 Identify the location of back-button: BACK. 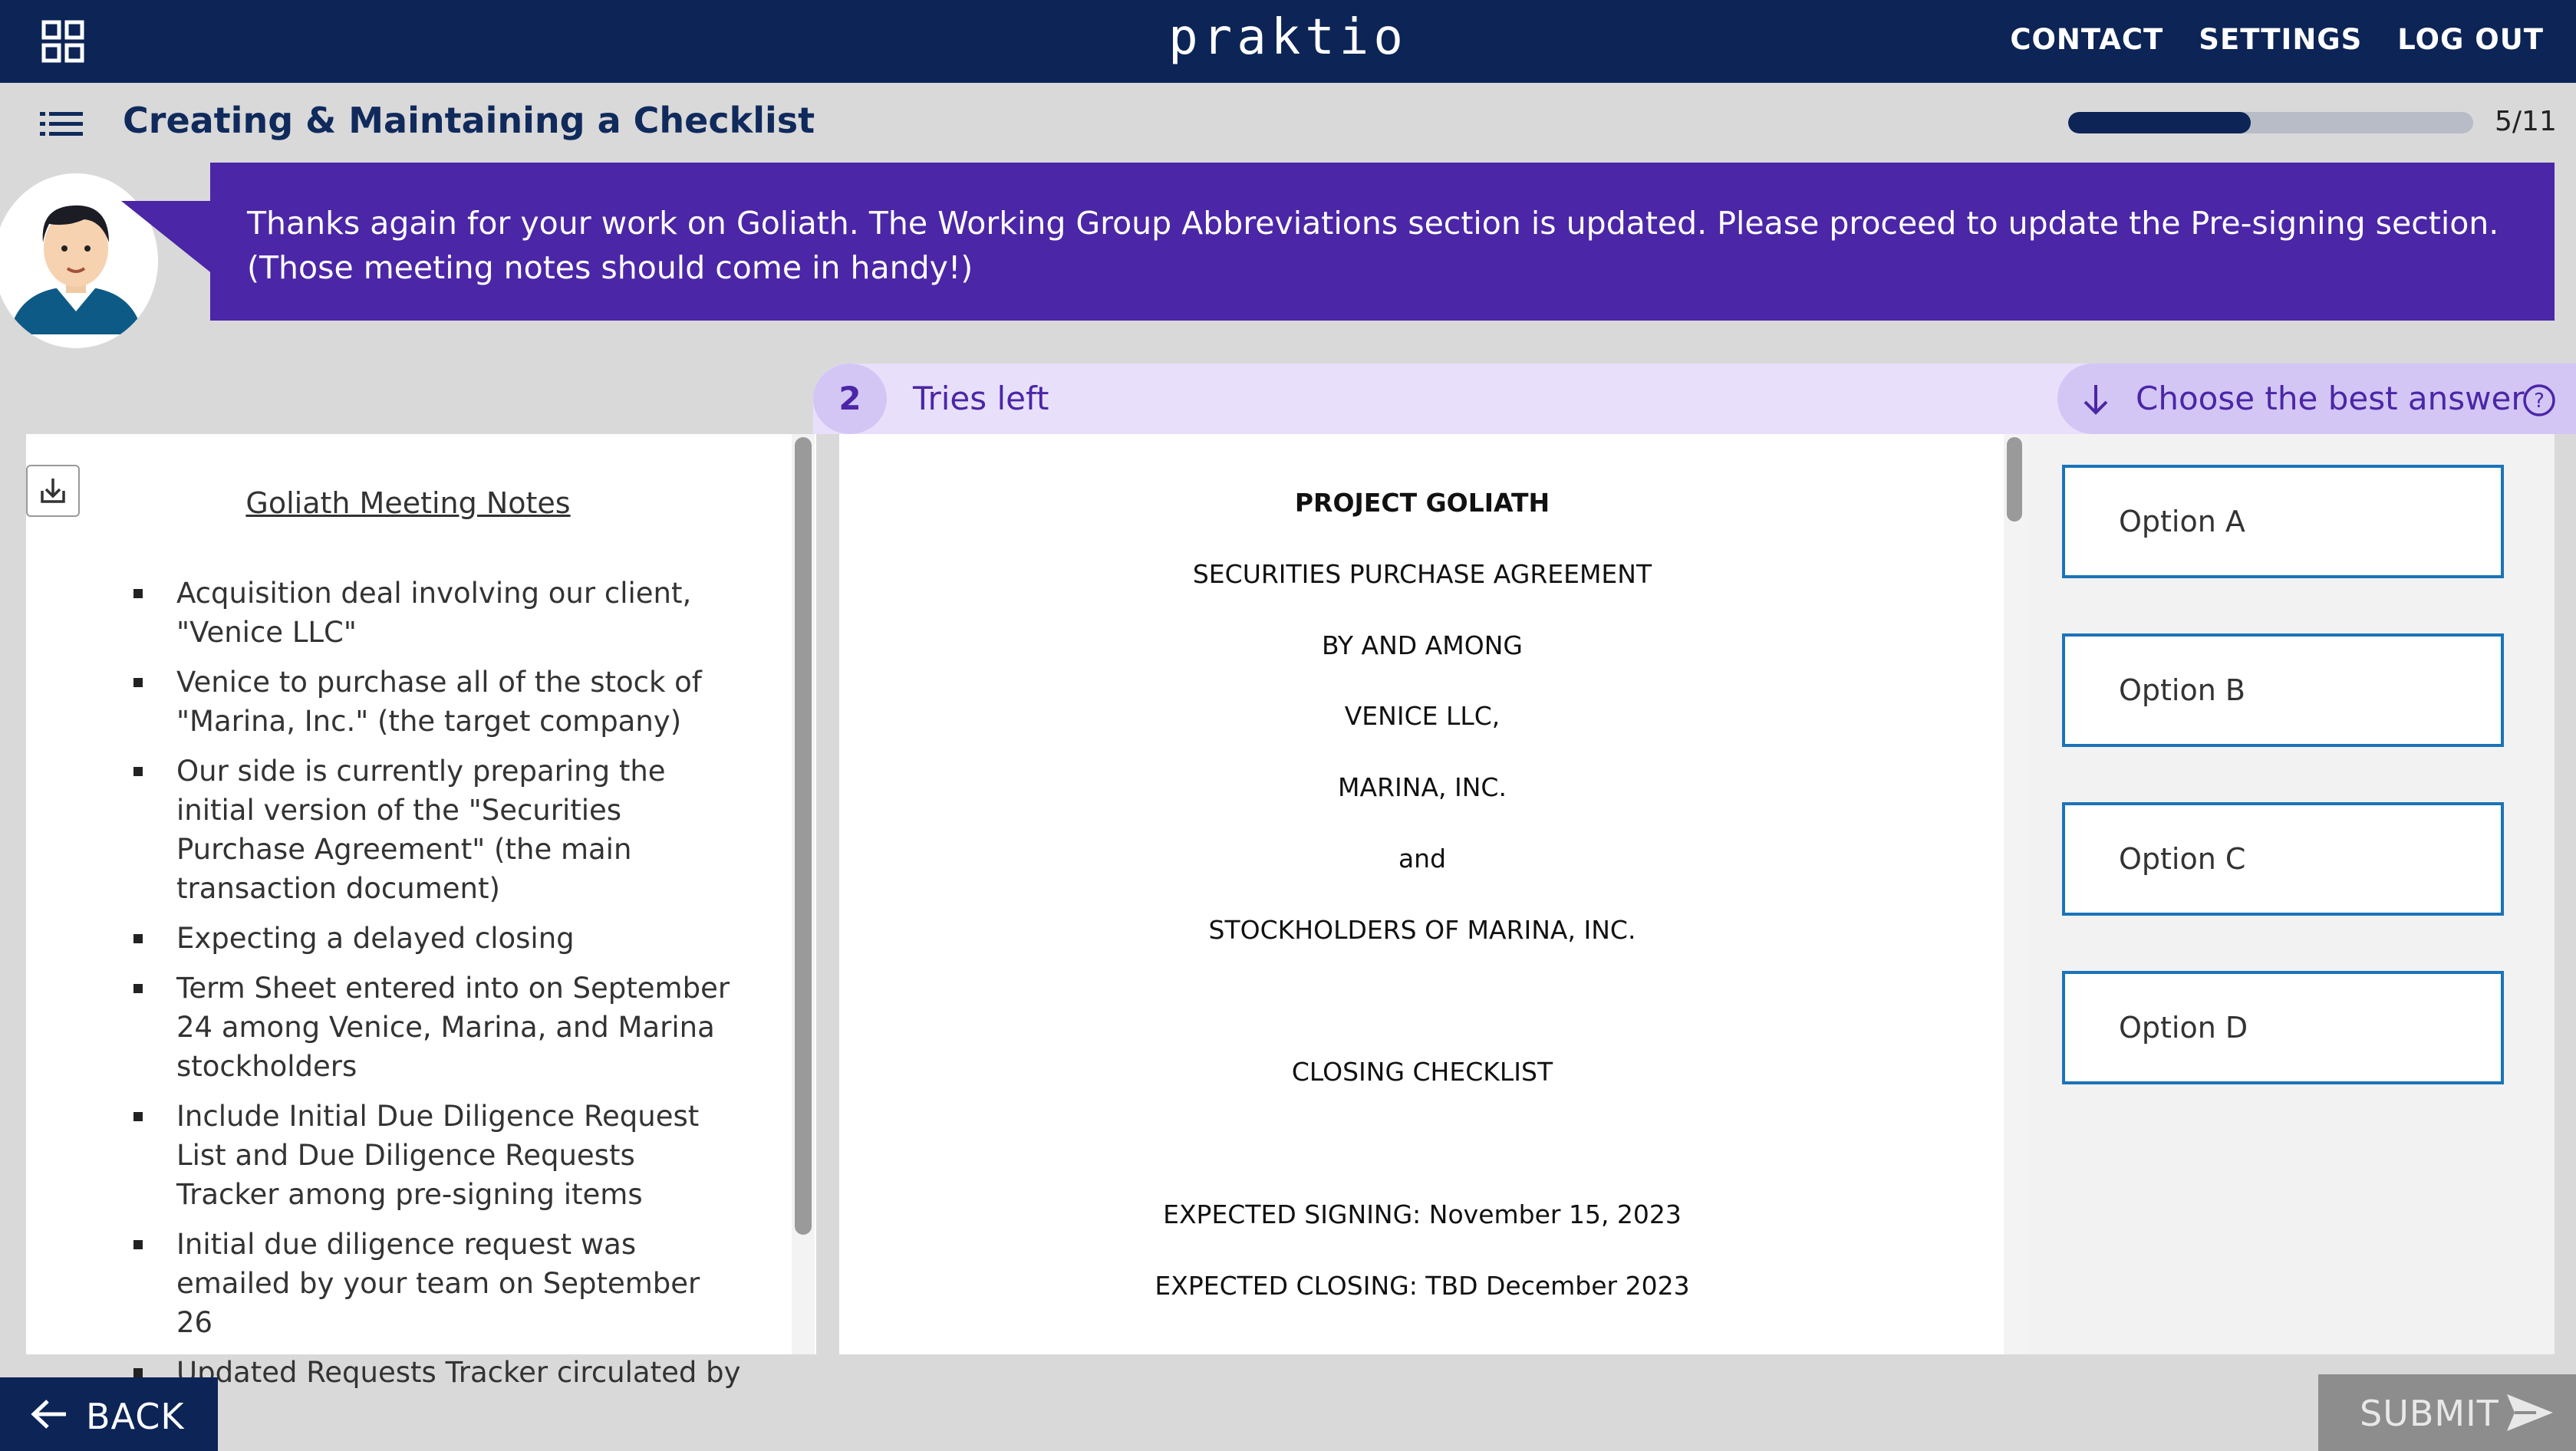
(109, 1414).